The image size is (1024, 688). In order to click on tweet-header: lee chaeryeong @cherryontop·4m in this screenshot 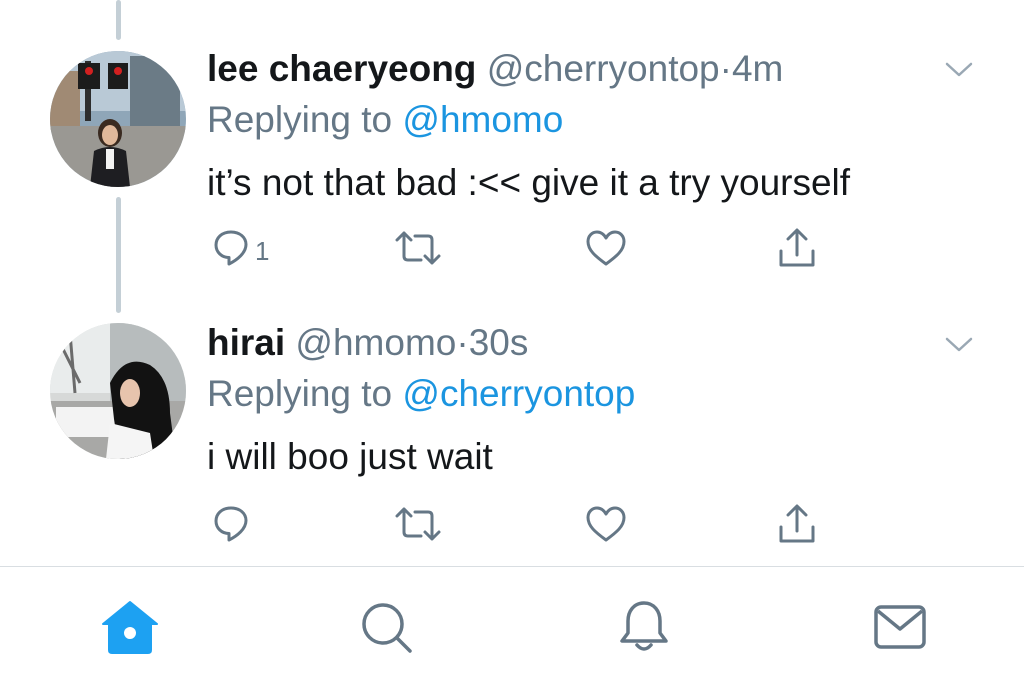, I will do `click(595, 69)`.